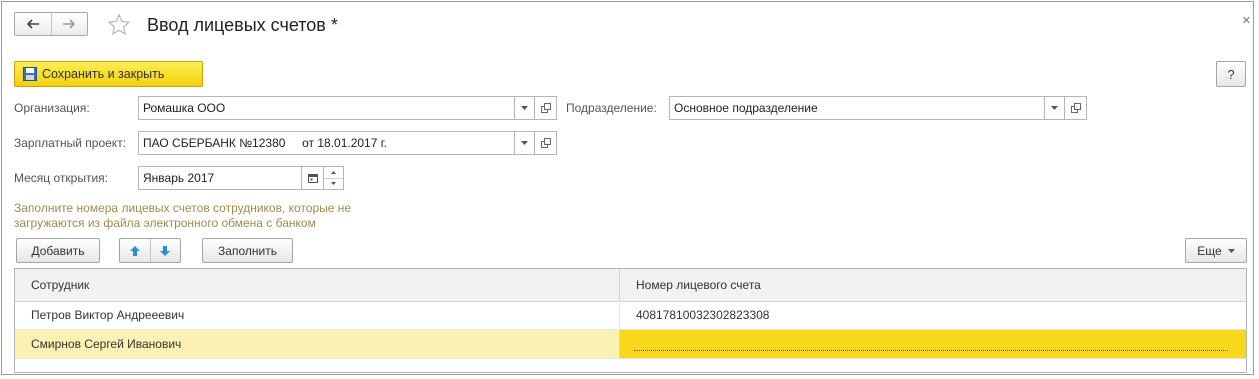 Image resolution: width=1259 pixels, height=379 pixels. I want to click on arrow-left-icon, so click(32, 24).